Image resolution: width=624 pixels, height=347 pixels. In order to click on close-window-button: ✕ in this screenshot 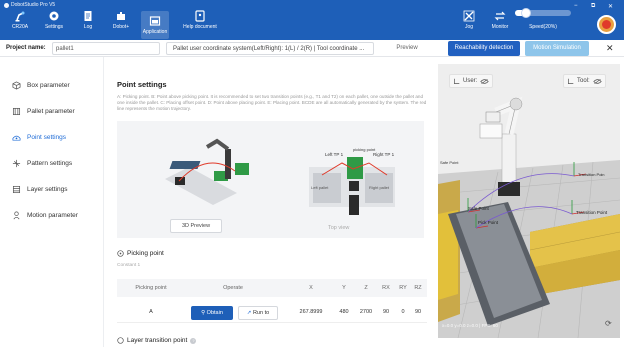, I will do `click(610, 6)`.